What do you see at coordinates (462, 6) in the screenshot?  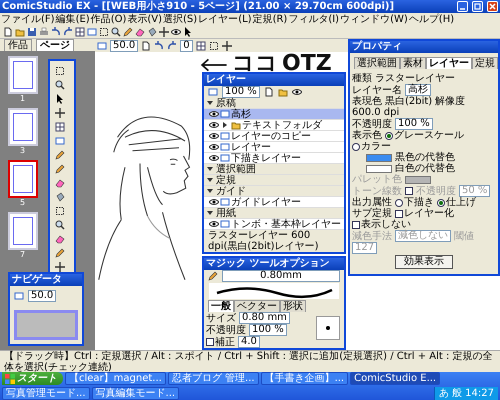 I see `minimize-icon` at bounding box center [462, 6].